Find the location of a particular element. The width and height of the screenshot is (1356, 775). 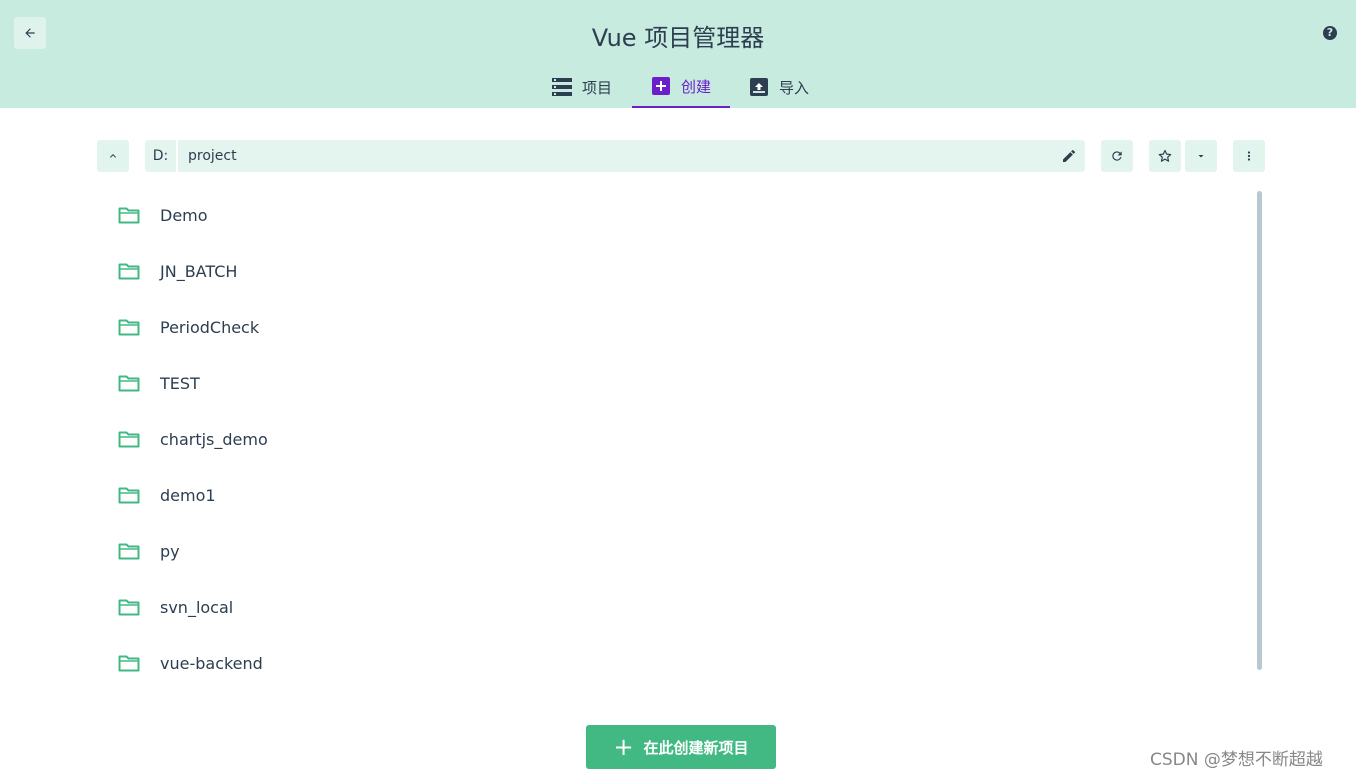

tab-create: 创建 is located at coordinates (681, 87).